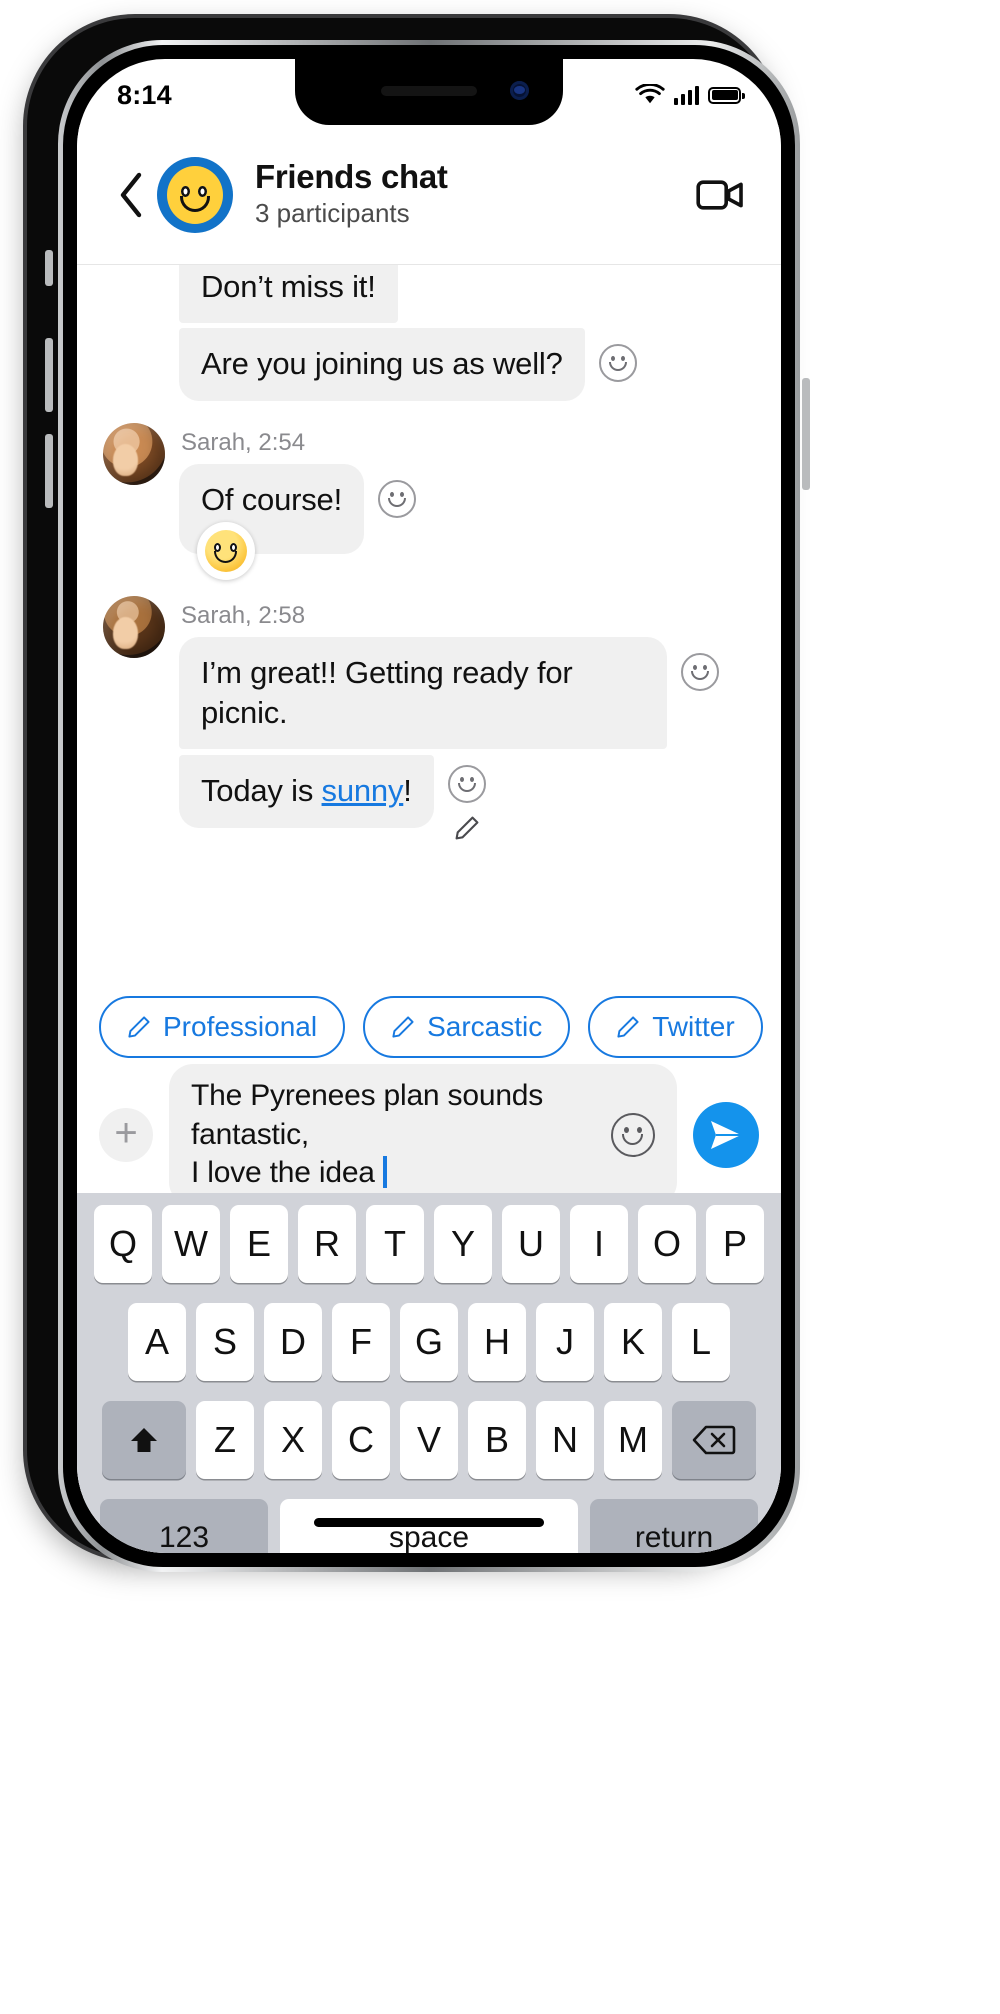  I want to click on chevron-left-icon, so click(131, 194).